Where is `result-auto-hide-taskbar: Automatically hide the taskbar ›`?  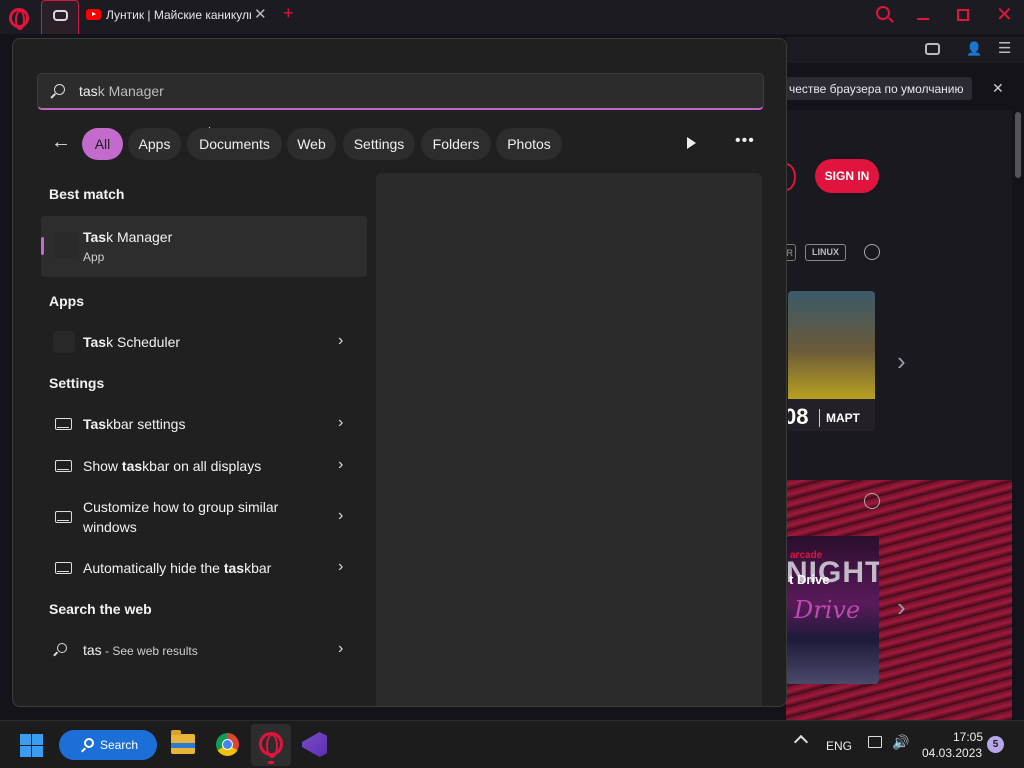
result-auto-hide-taskbar: Automatically hide the taskbar › is located at coordinates (204, 568).